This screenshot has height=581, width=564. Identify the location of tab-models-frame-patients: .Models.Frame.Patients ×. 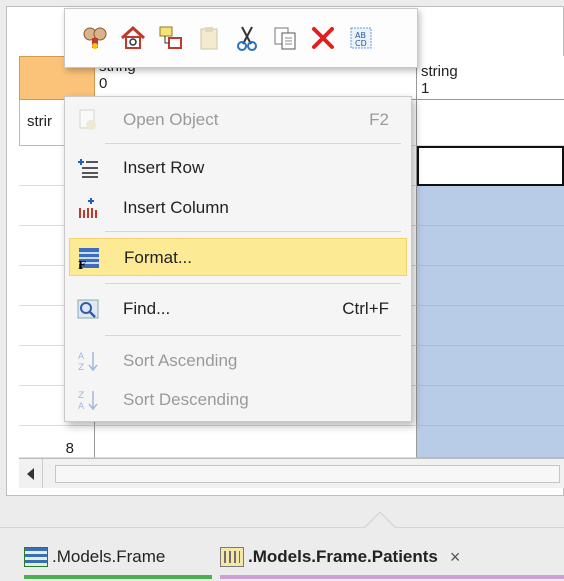
(392, 559).